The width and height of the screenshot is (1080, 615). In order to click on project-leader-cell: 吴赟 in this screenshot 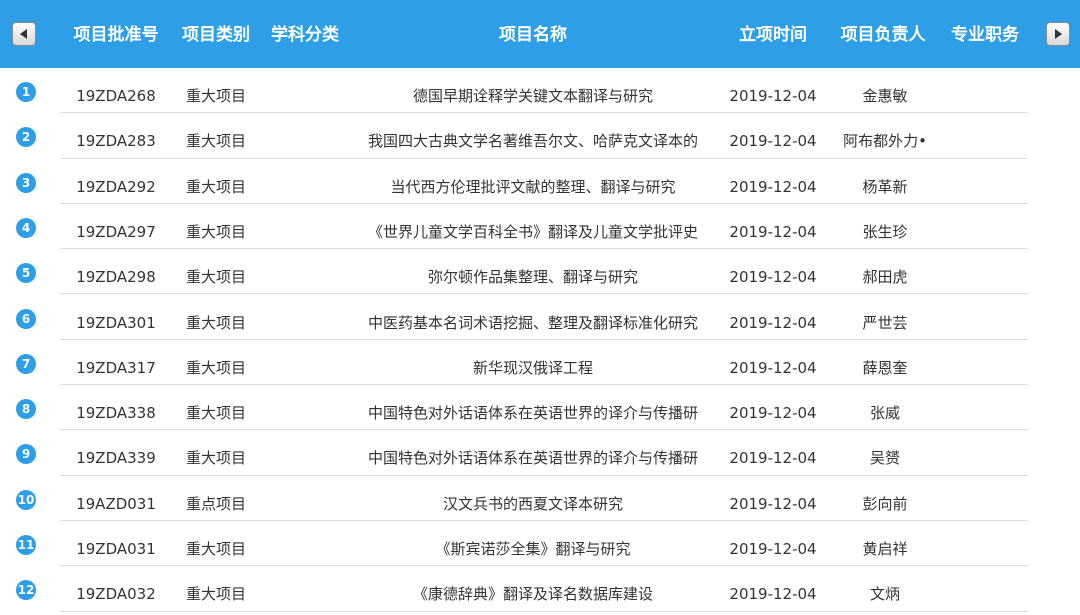, I will do `click(884, 458)`.